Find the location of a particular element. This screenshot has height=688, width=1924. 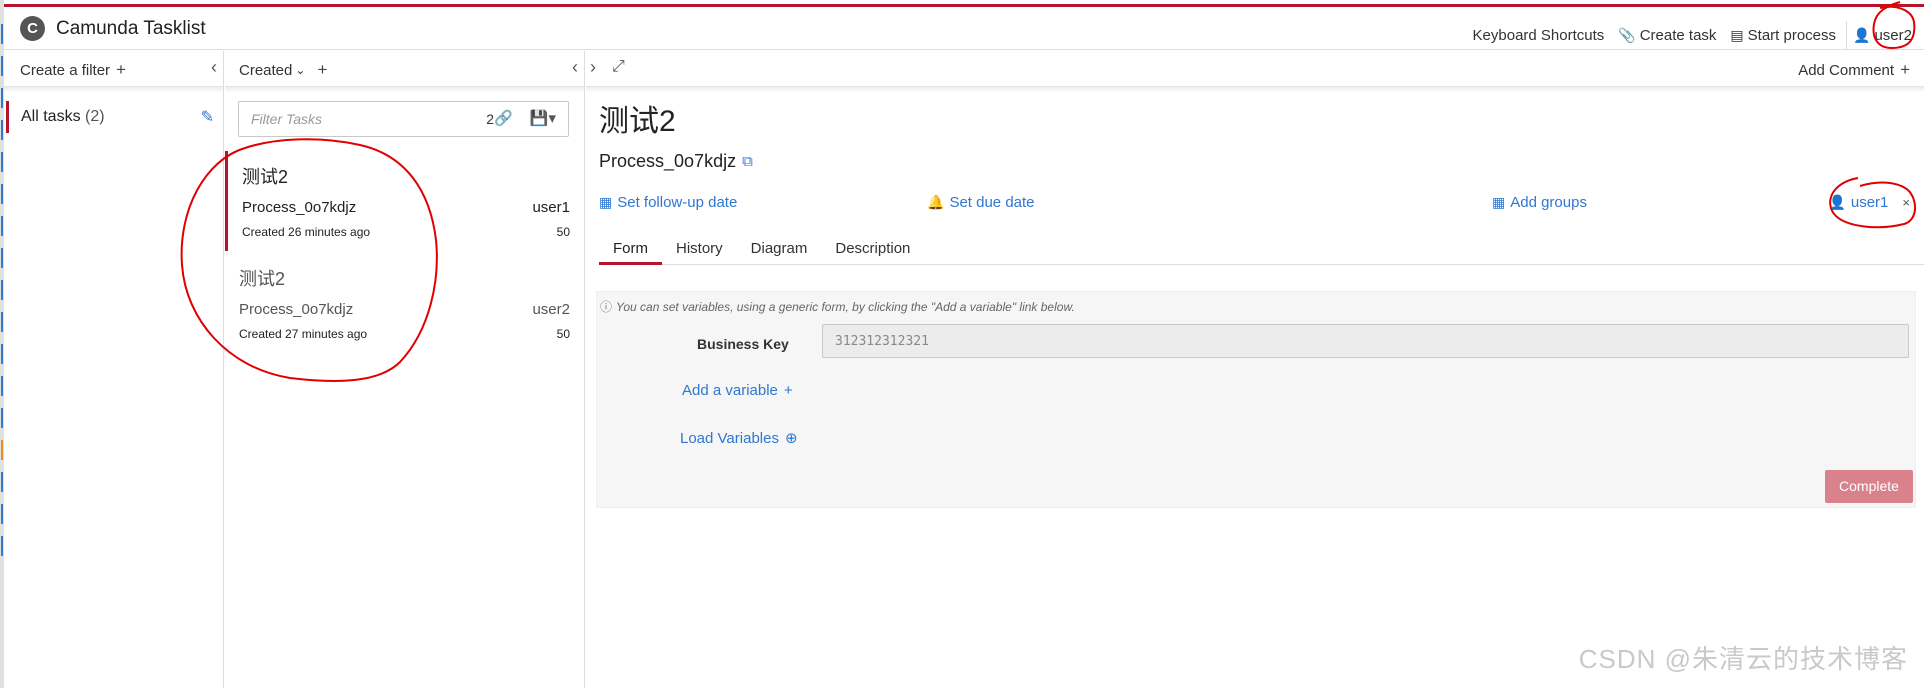

add-variable-link: Add a variable + is located at coordinates (737, 390).